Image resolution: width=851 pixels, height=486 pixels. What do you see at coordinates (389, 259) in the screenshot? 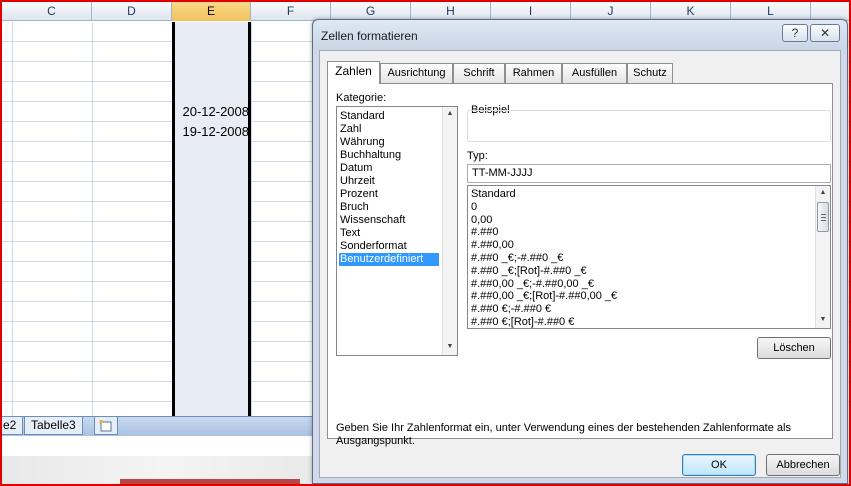
I see `category-item: Benutzerdefiniert` at bounding box center [389, 259].